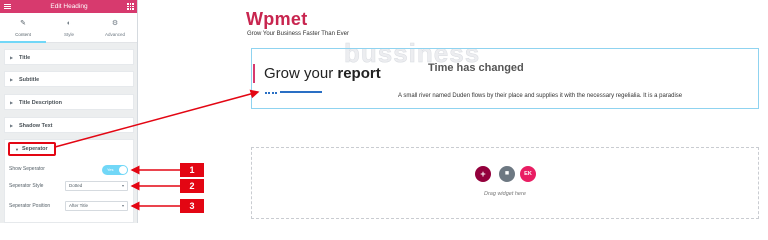  I want to click on elementskit-button: EK, so click(528, 174).